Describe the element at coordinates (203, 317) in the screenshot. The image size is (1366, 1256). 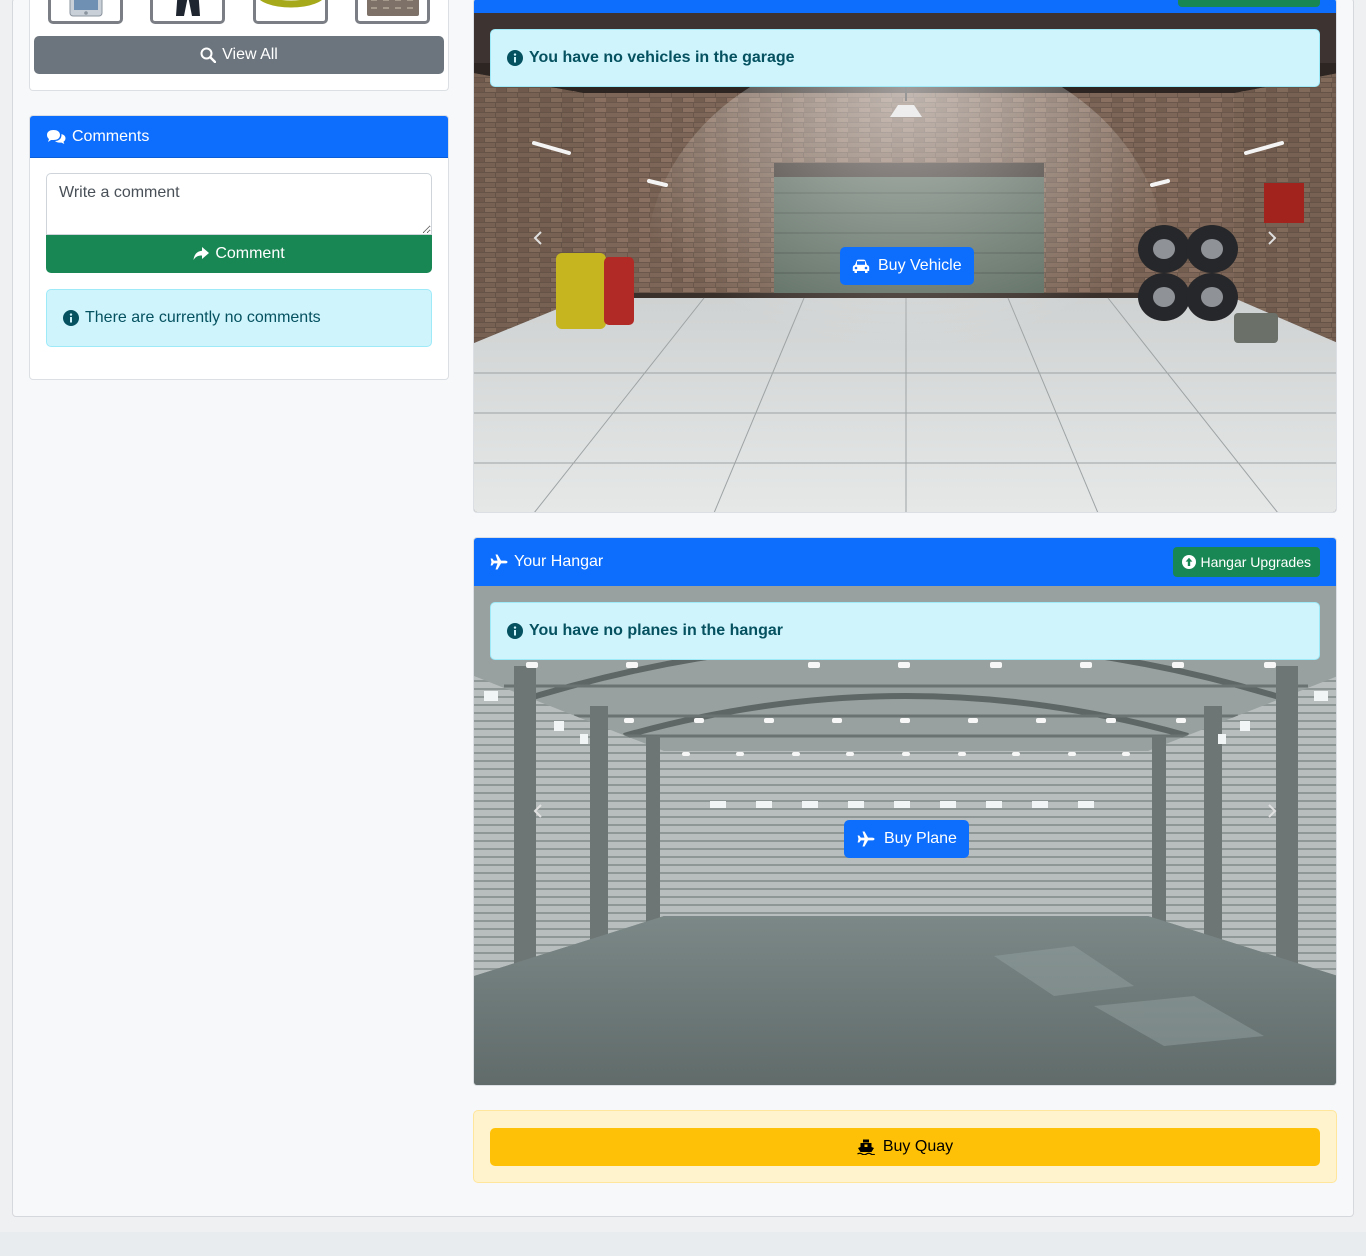
I see `no-comments-text: There are currently no comments` at that location.